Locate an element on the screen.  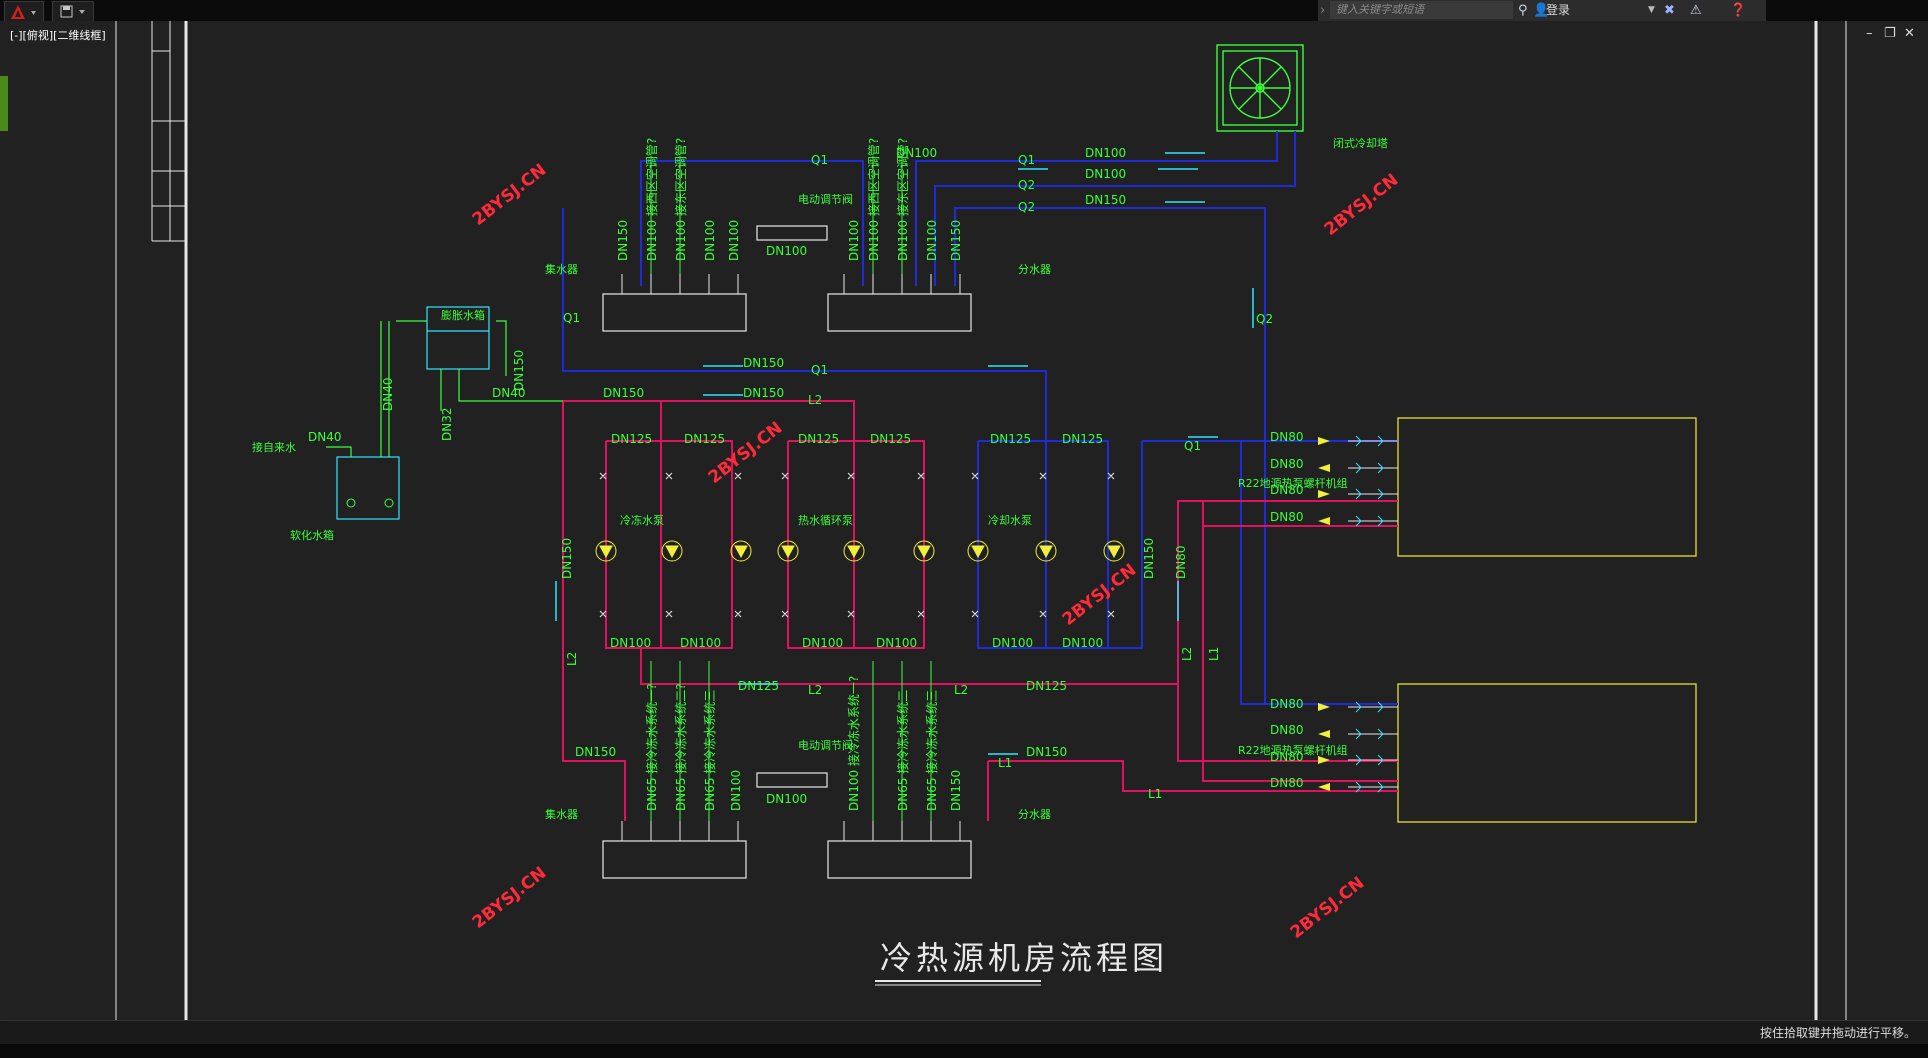
label-dn80-b: DN80 is located at coordinates (1287, 464).